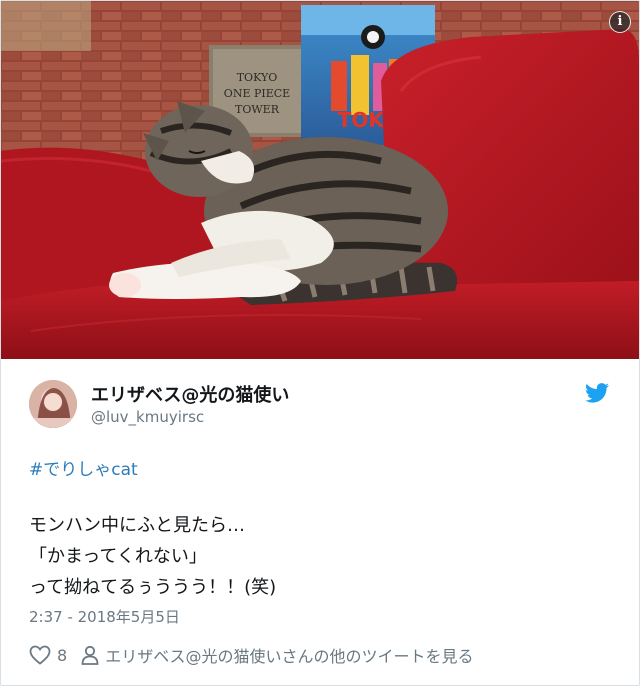 Image resolution: width=640 pixels, height=686 pixels. I want to click on tweet-actions: 8 エリザベス@光の猫使いさんの他のツイートを見る, so click(251, 655).